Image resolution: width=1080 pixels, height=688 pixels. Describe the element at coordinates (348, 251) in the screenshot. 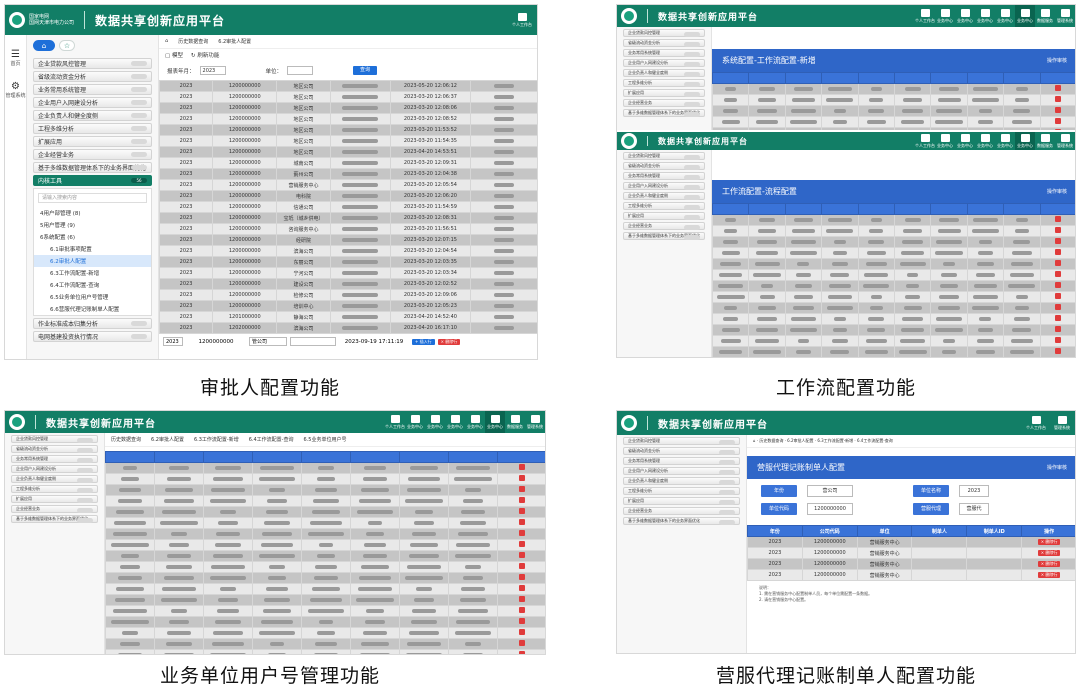

I see `table-row: 2023 1200000000 滨海公司 2023-03-20 12:04:54` at that location.